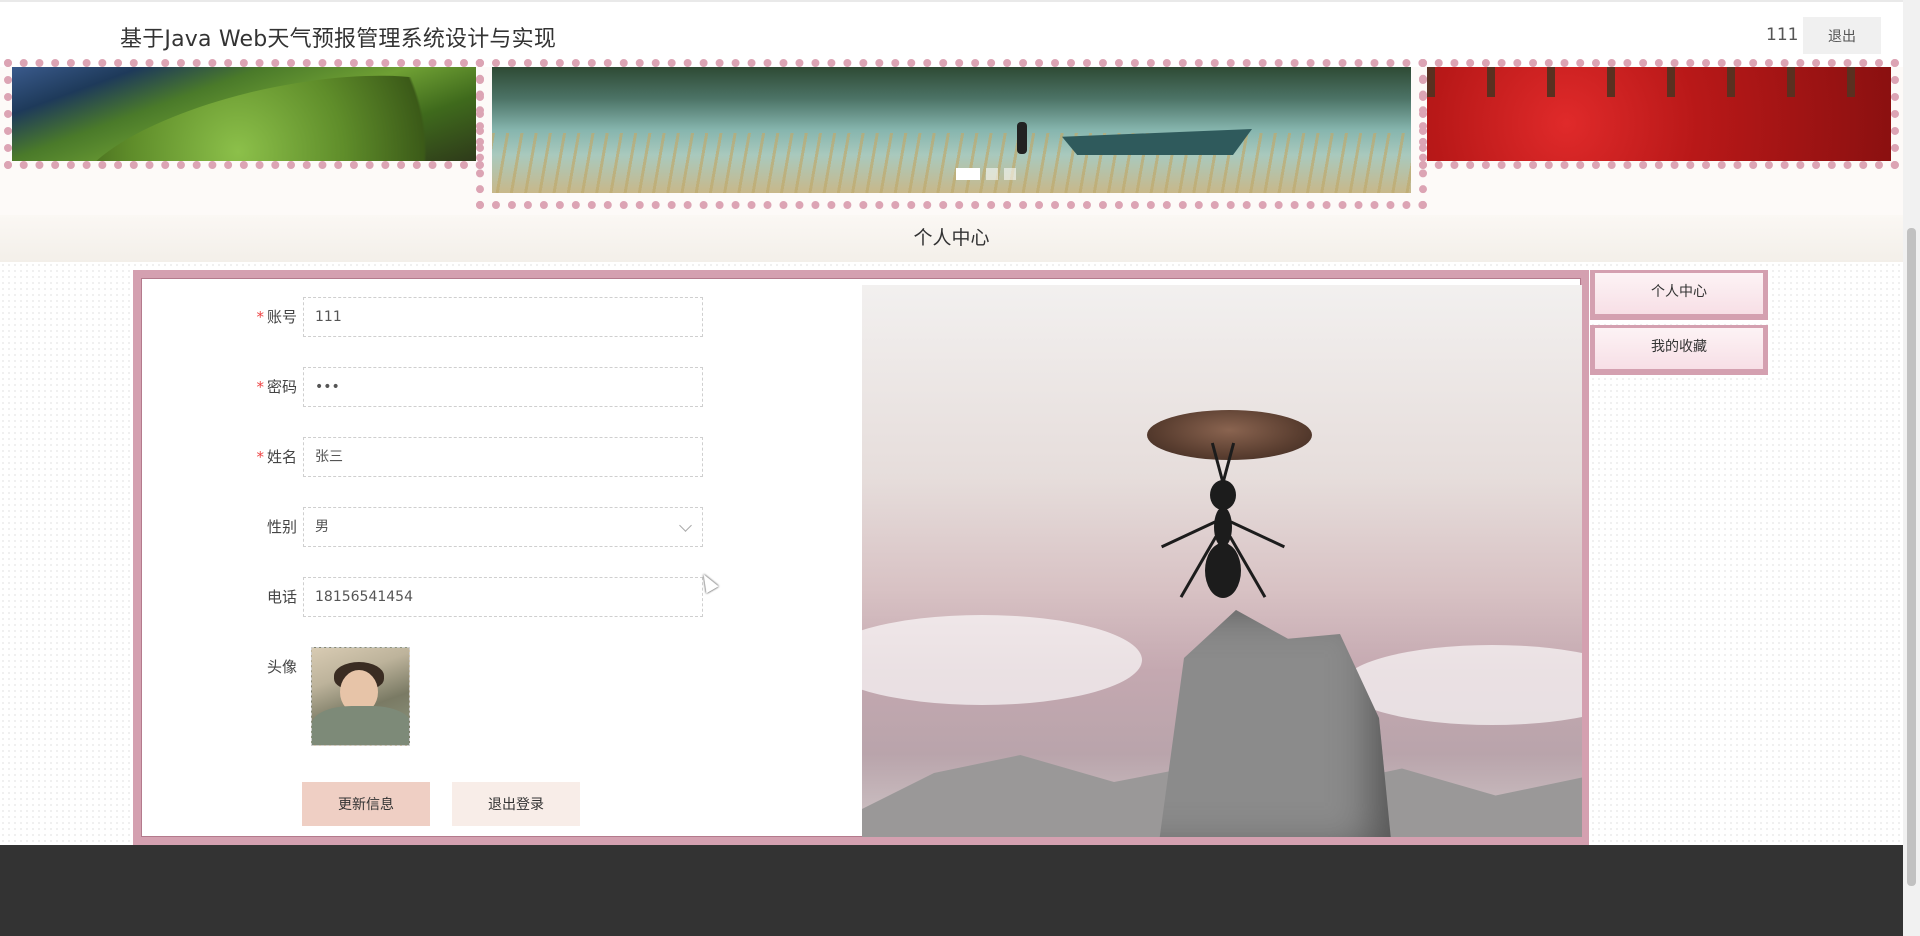  What do you see at coordinates (276, 317) in the screenshot?
I see `account-label: * 账号` at bounding box center [276, 317].